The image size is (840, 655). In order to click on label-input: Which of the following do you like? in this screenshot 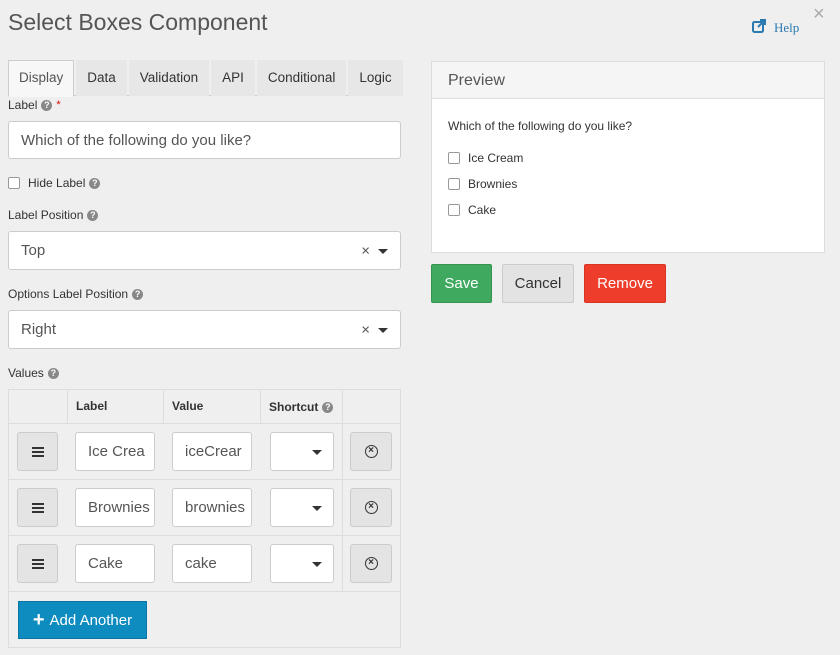, I will do `click(204, 140)`.